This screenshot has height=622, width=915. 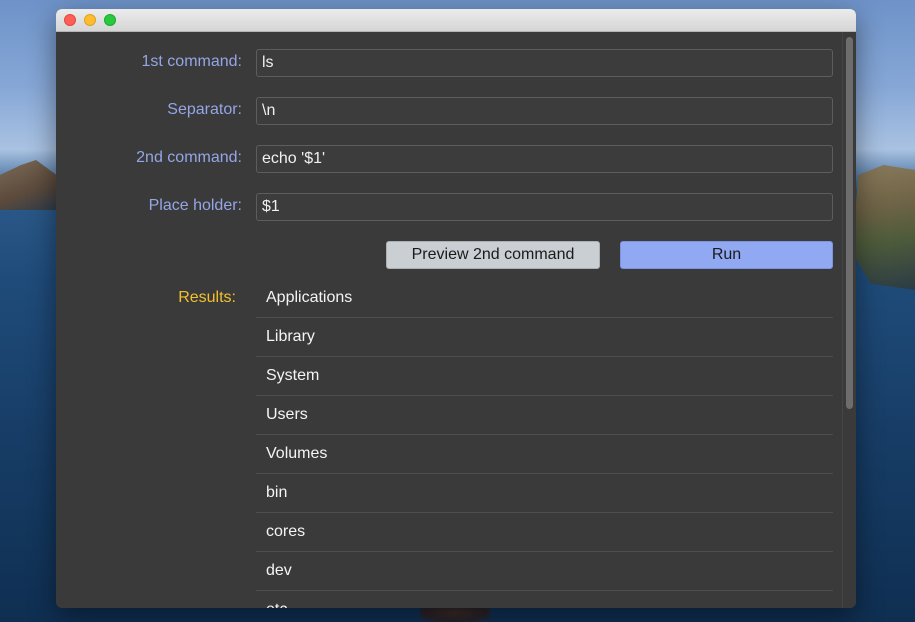 What do you see at coordinates (207, 297) in the screenshot?
I see `results-label: Results:` at bounding box center [207, 297].